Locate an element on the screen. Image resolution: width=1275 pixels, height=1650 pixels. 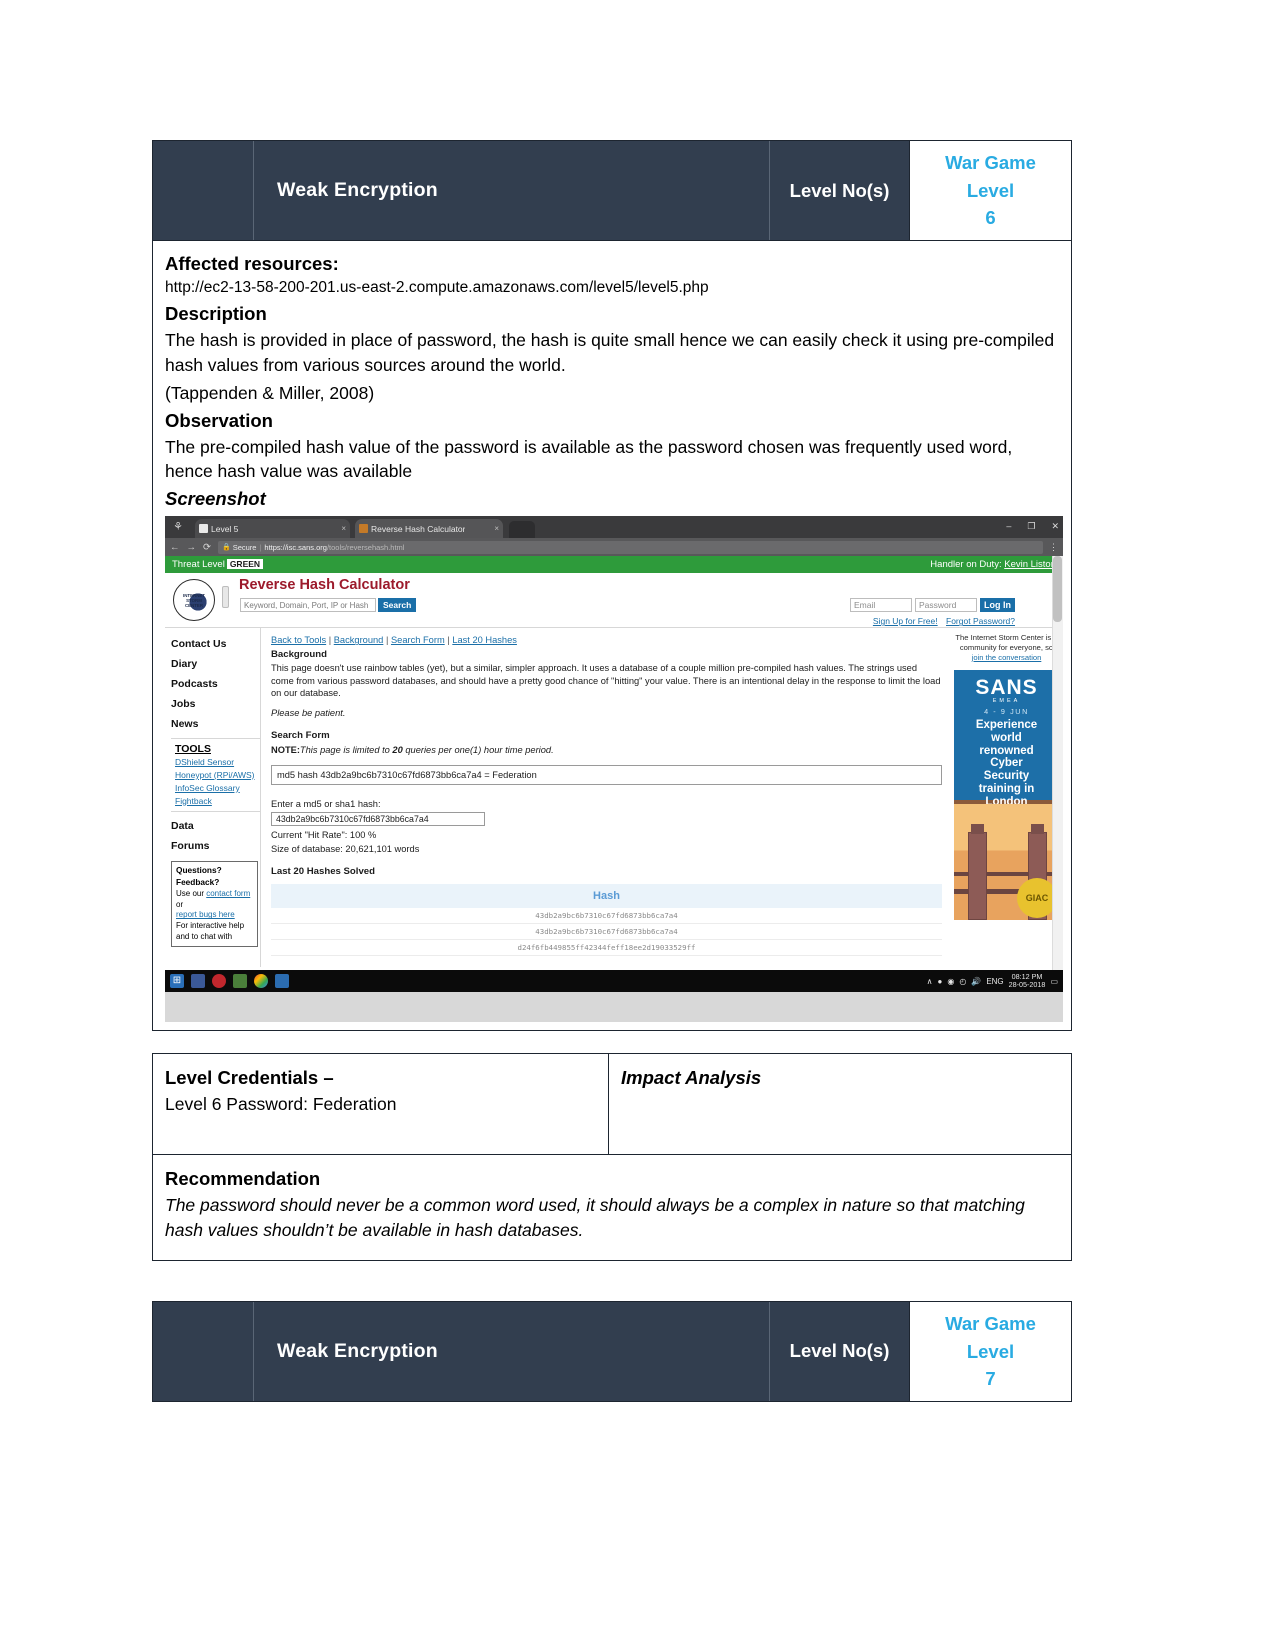
chrome-taskbar-icon is located at coordinates (261, 981).